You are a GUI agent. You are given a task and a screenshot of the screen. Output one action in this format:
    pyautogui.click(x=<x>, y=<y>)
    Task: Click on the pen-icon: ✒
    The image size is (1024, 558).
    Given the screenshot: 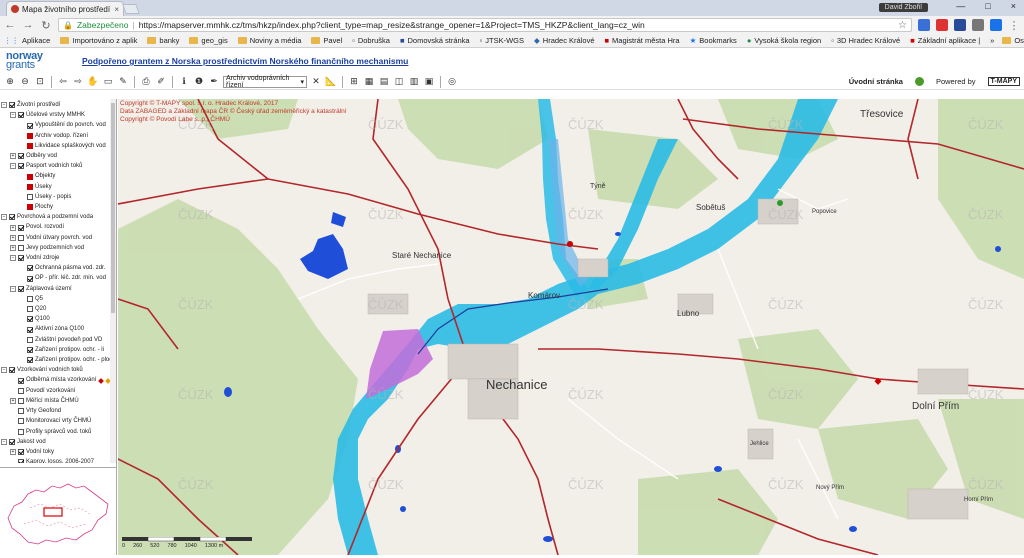 What is the action you would take?
    pyautogui.click(x=214, y=82)
    